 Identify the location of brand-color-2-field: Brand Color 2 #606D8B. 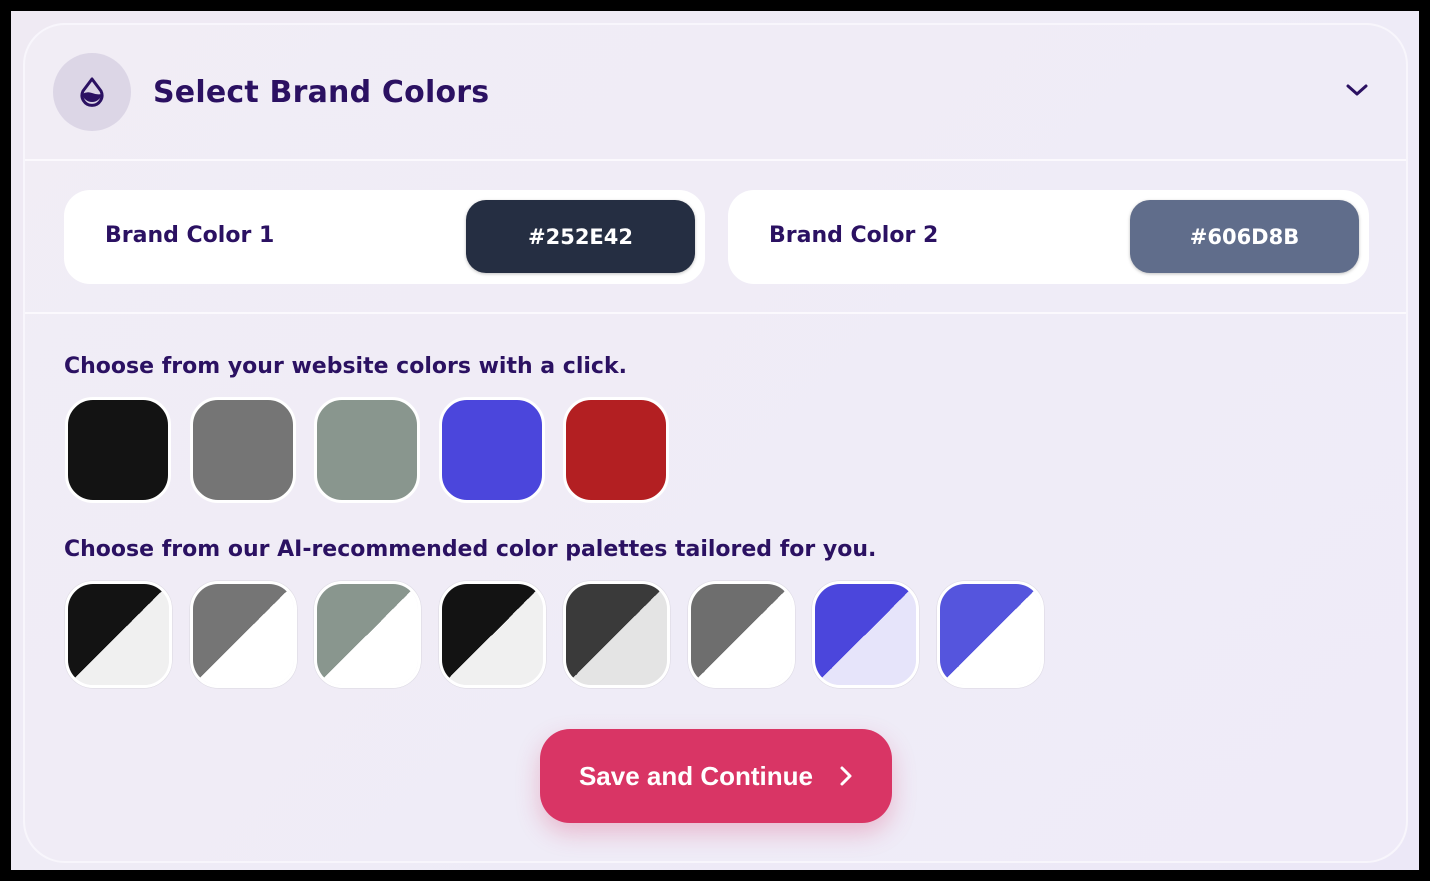
(1048, 237).